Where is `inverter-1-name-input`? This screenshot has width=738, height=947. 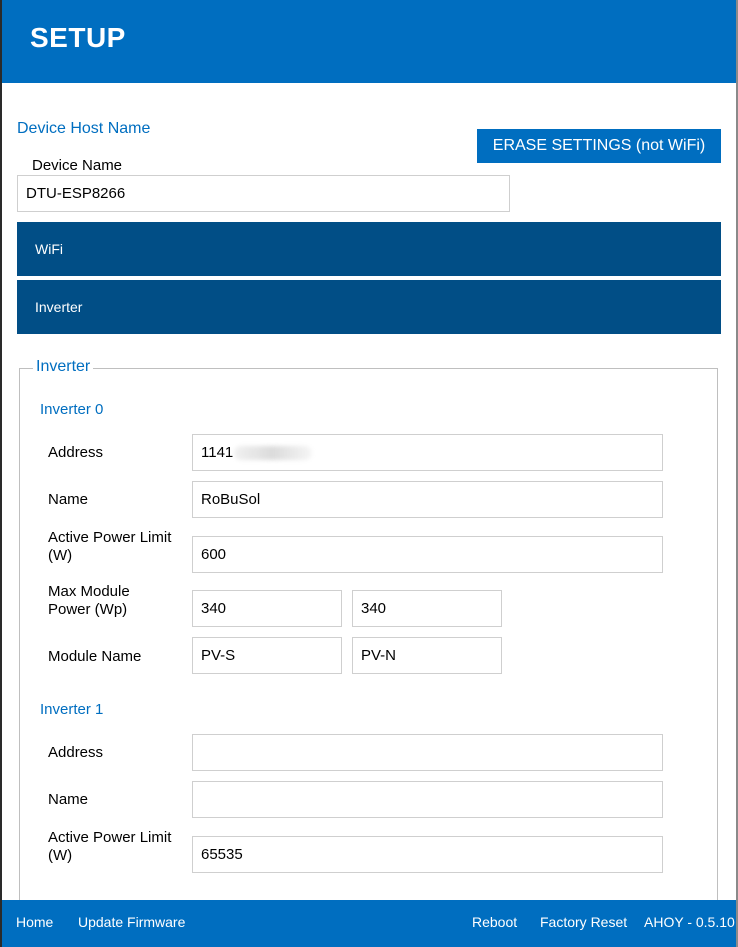 inverter-1-name-input is located at coordinates (427, 799).